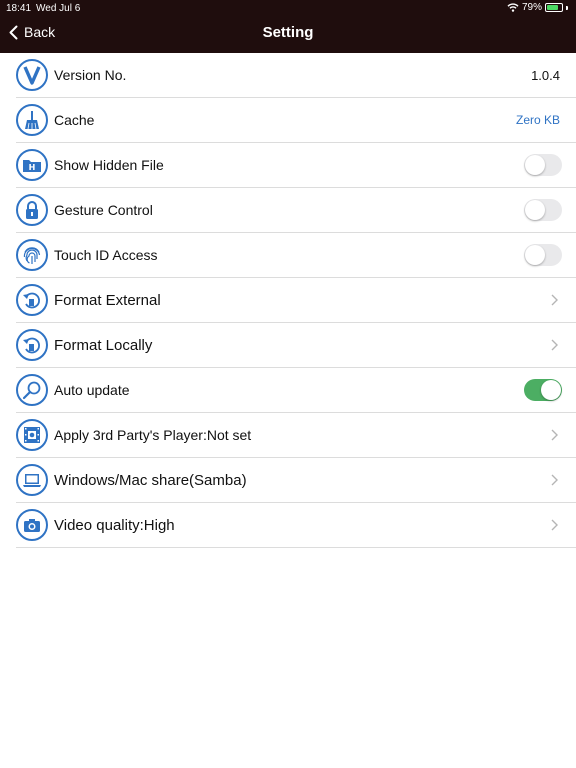  I want to click on setting-label: Apply 3rd Party's Player:Not set, so click(153, 435).